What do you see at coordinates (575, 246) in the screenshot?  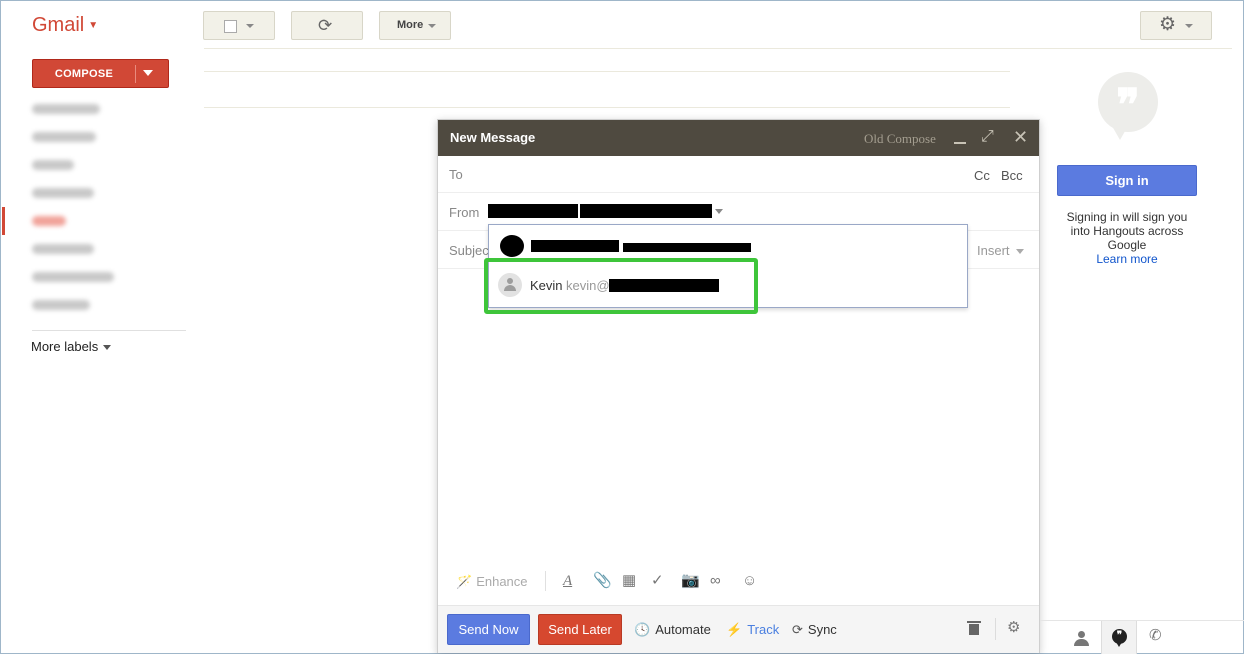 I see `redacted-option-name` at bounding box center [575, 246].